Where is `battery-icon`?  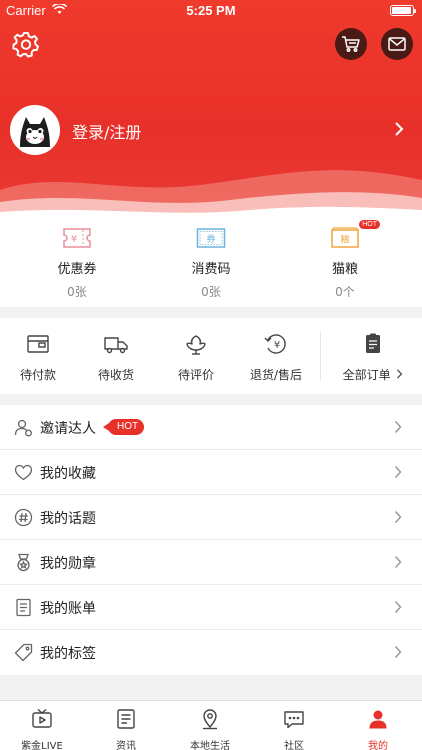 battery-icon is located at coordinates (403, 10).